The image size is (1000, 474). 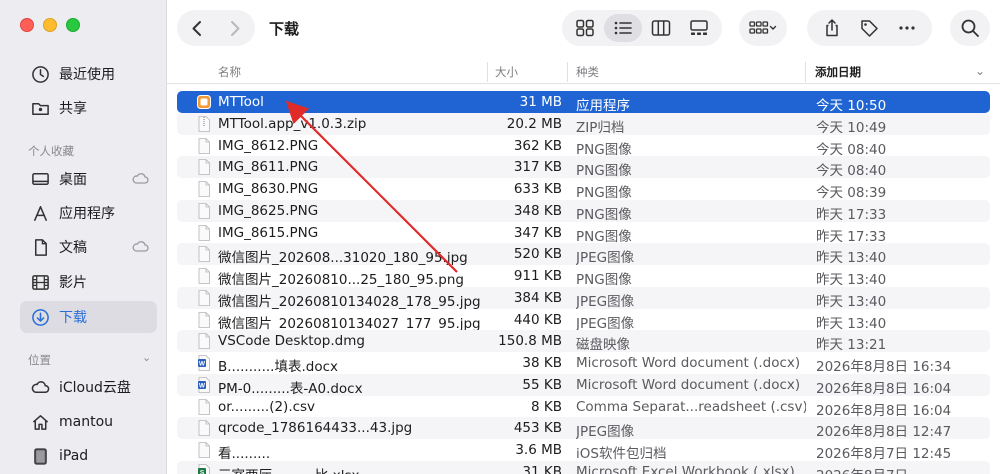 I want to click on sidebar-item-home: mantou, so click(x=88, y=422).